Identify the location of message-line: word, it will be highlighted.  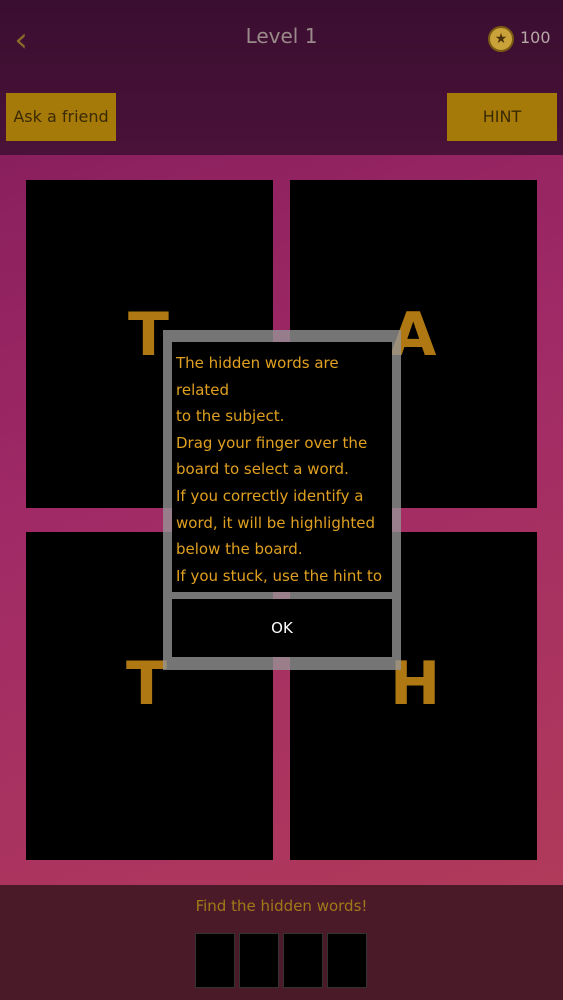
(275, 522).